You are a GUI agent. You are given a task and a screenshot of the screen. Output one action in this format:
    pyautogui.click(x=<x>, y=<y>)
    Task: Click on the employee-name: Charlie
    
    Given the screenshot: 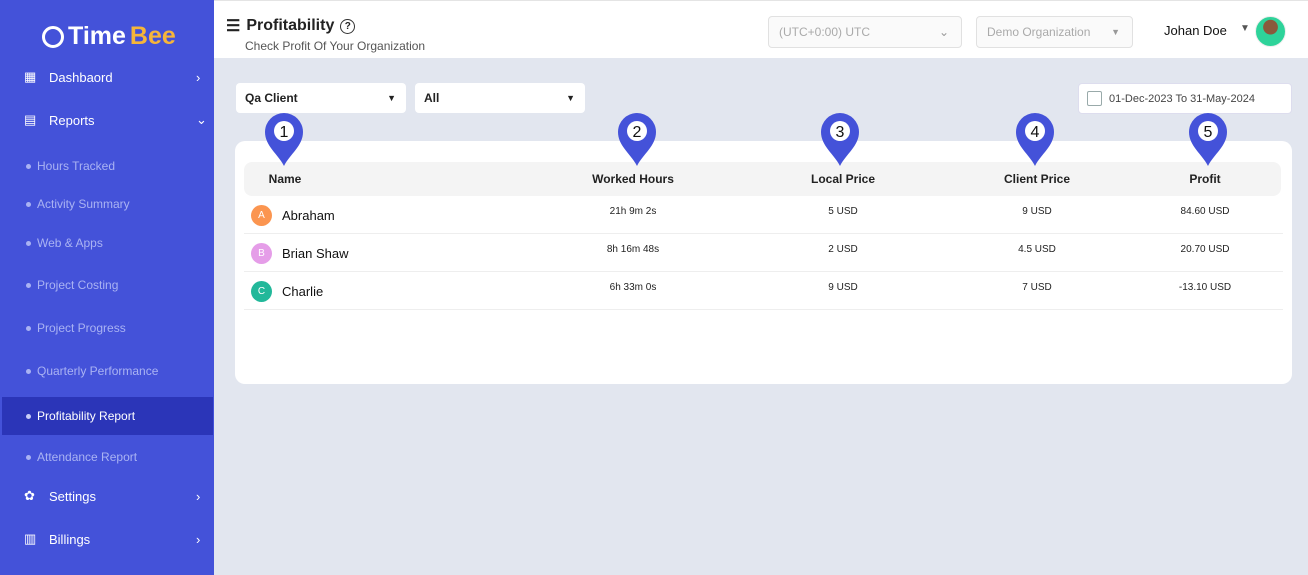 What is the action you would take?
    pyautogui.click(x=303, y=291)
    